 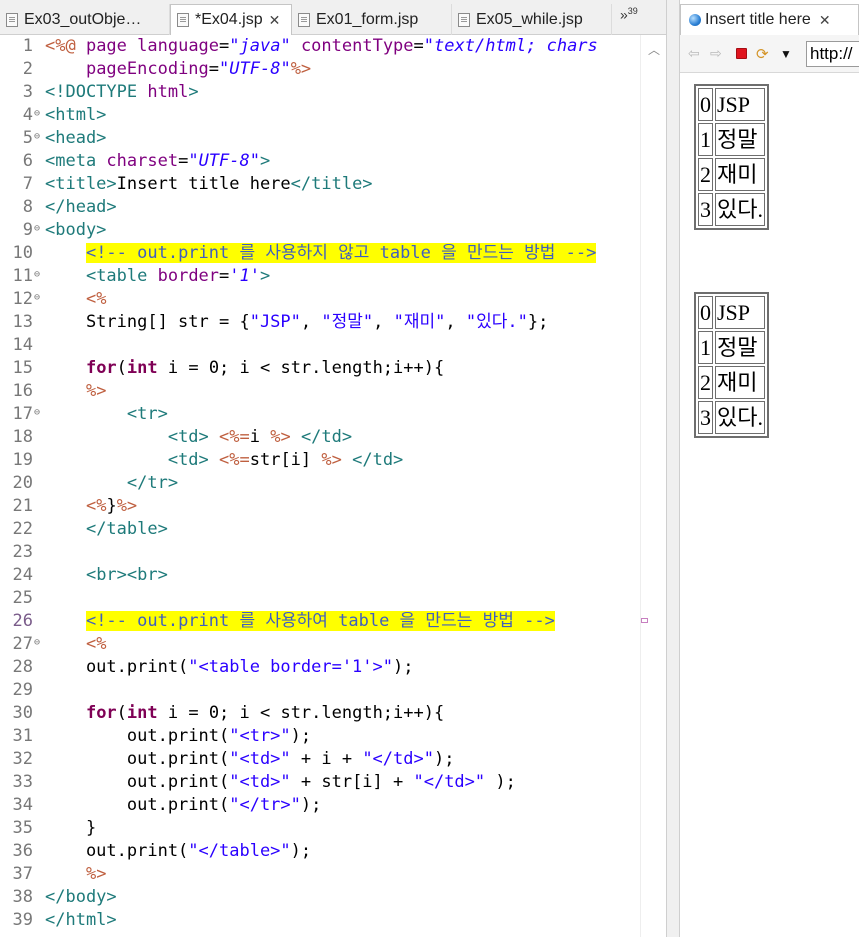 I want to click on code-line: 12 ⊖ <%, so click(x=320, y=299).